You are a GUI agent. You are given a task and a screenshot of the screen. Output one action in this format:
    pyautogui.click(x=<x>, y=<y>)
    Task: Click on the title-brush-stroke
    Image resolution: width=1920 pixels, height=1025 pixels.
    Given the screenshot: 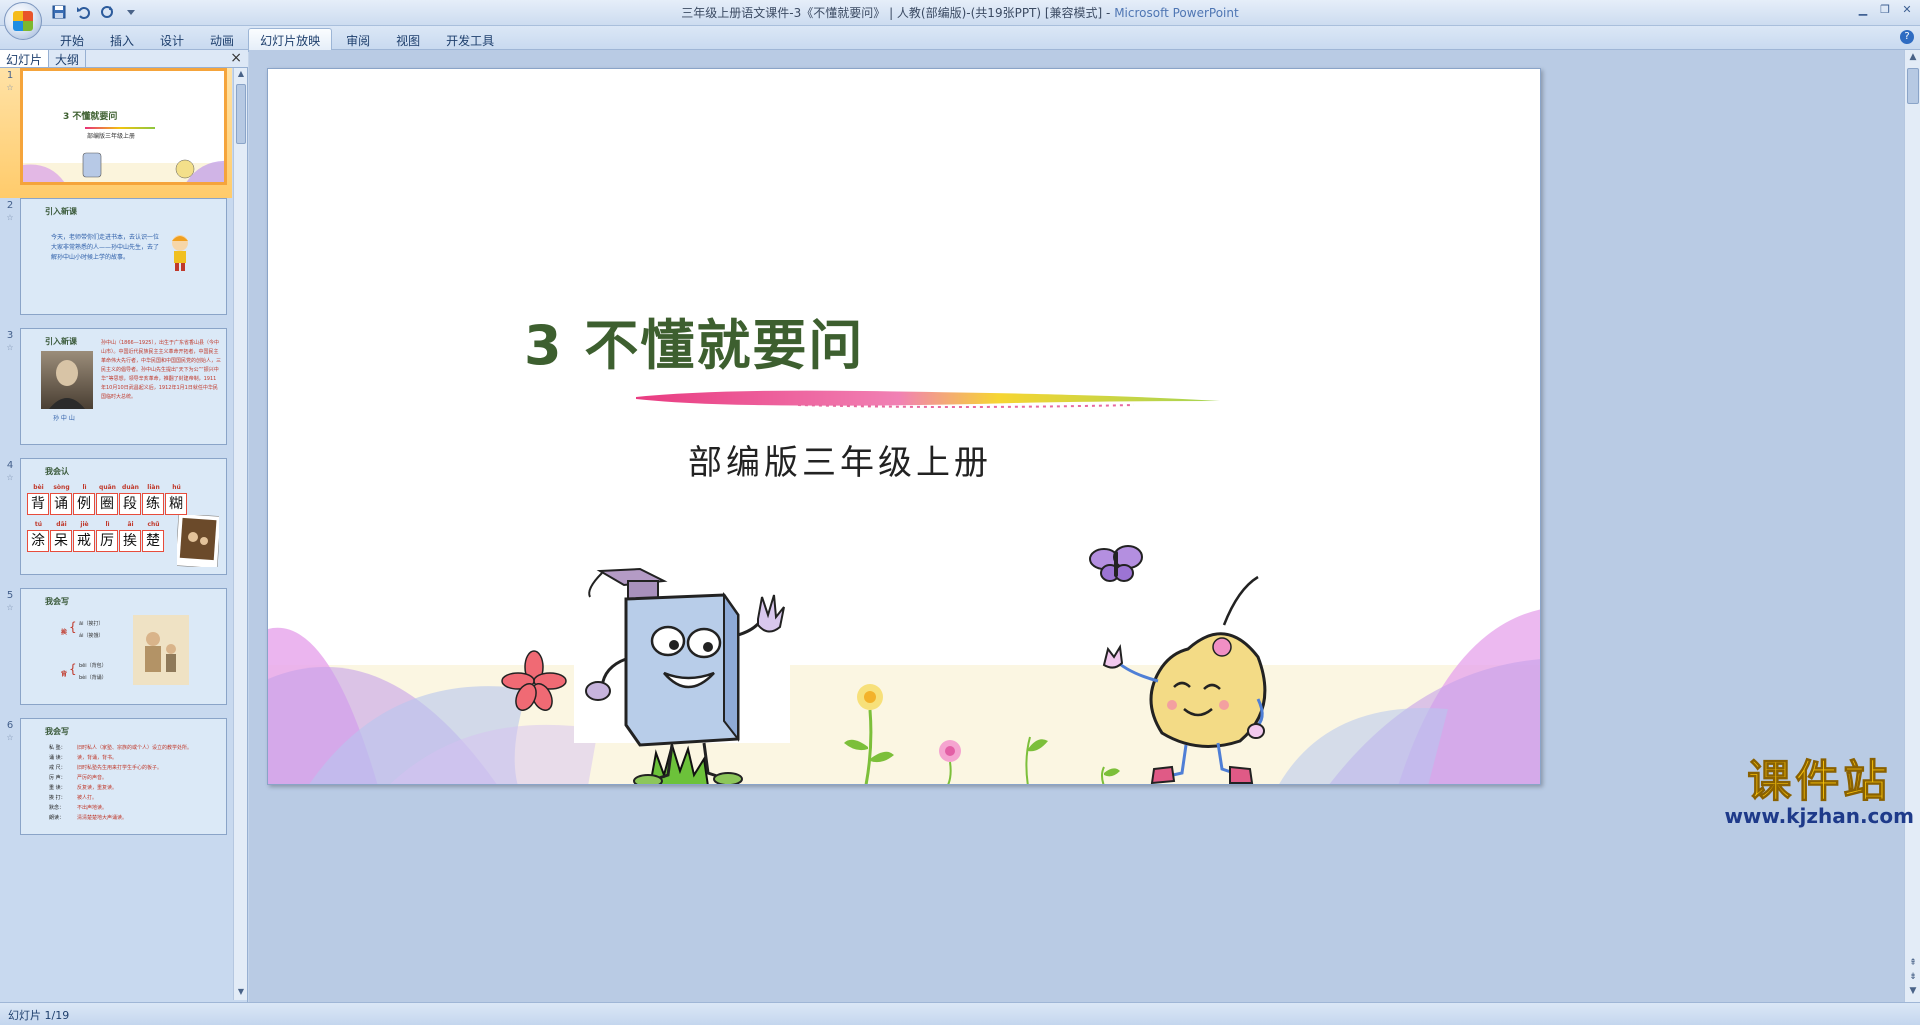 What is the action you would take?
    pyautogui.click(x=928, y=399)
    